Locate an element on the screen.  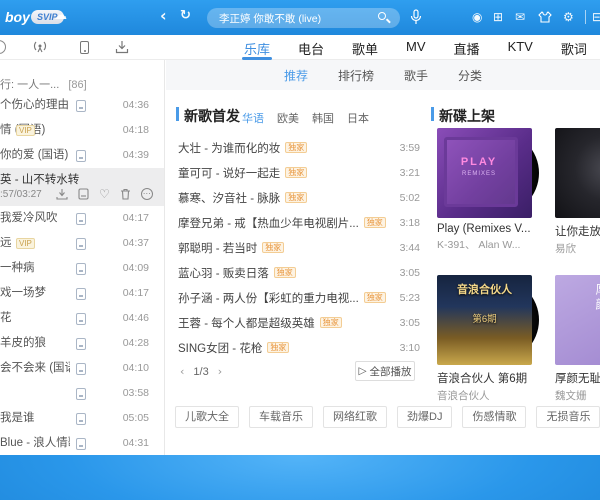
playlist-song-row: 羊皮的狼 04:28 is located at coordinates (82, 343).